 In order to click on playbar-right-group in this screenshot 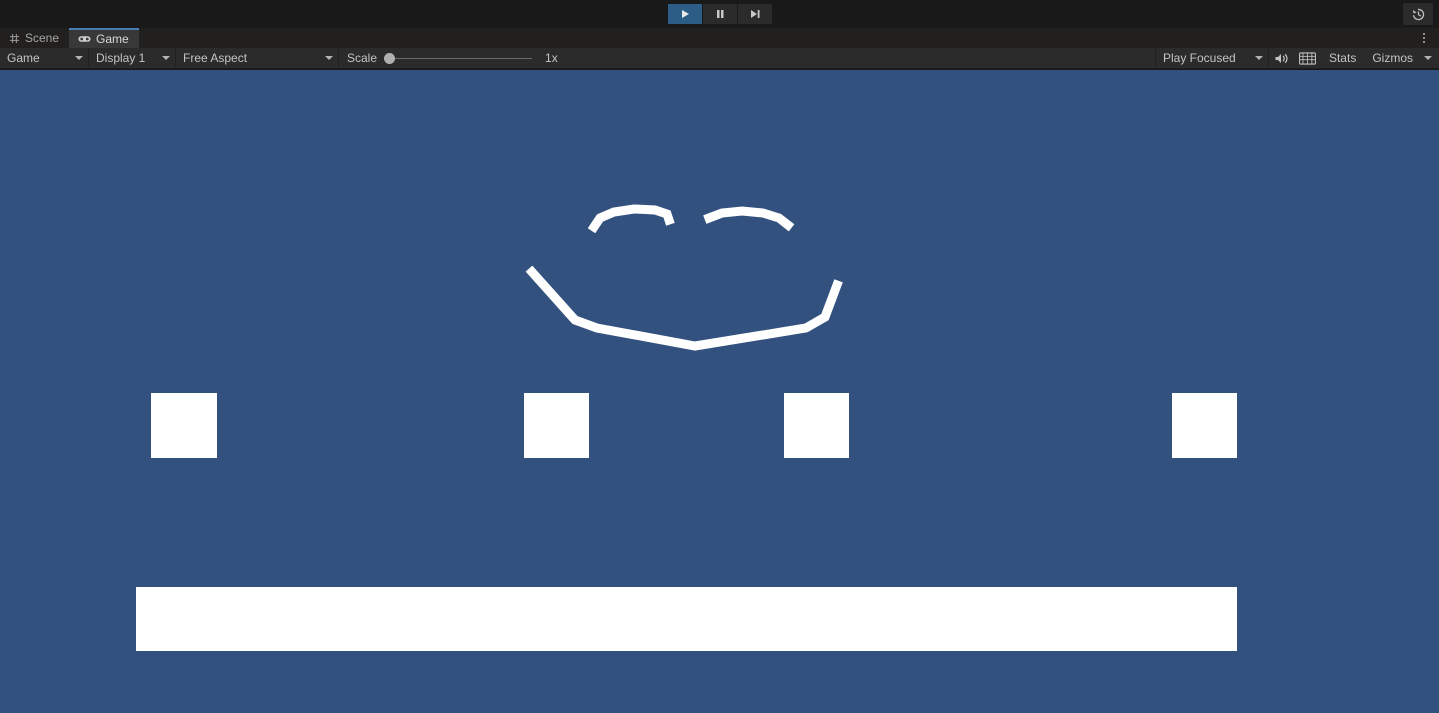, I will do `click(1421, 14)`.